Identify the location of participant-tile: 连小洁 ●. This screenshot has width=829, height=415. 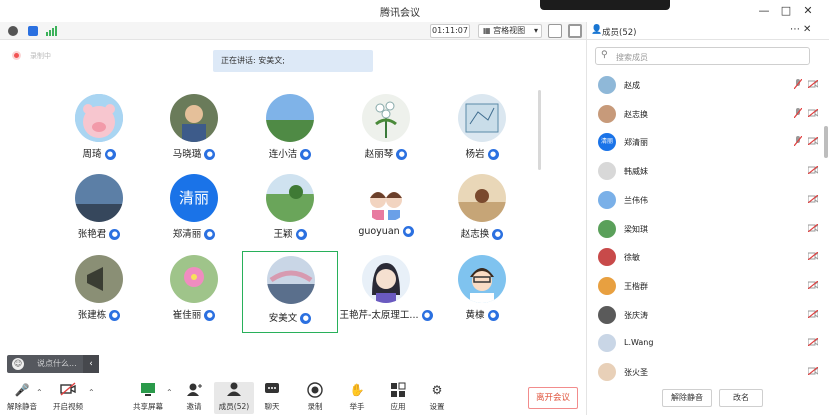
(290, 134).